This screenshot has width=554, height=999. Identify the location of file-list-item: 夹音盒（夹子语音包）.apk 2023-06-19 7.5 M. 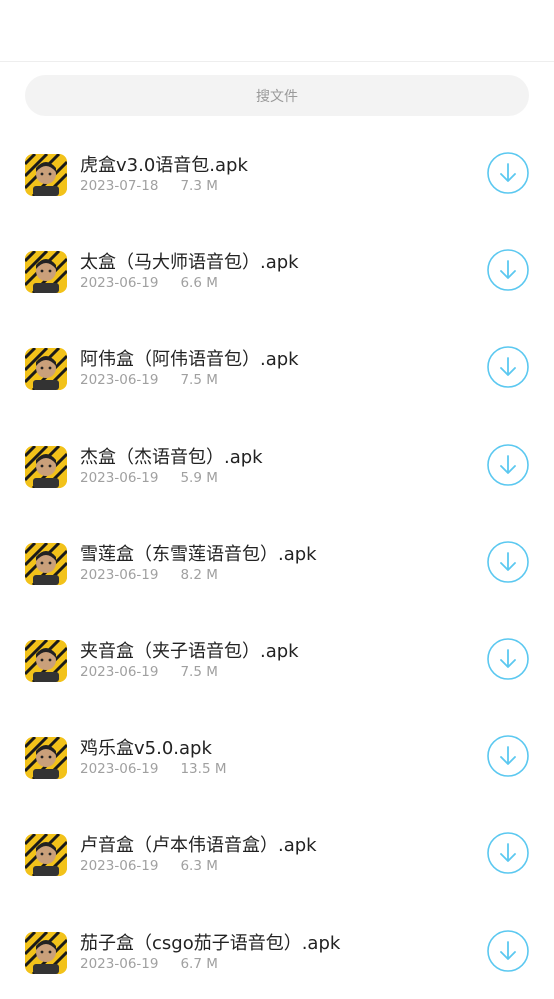
(277, 658).